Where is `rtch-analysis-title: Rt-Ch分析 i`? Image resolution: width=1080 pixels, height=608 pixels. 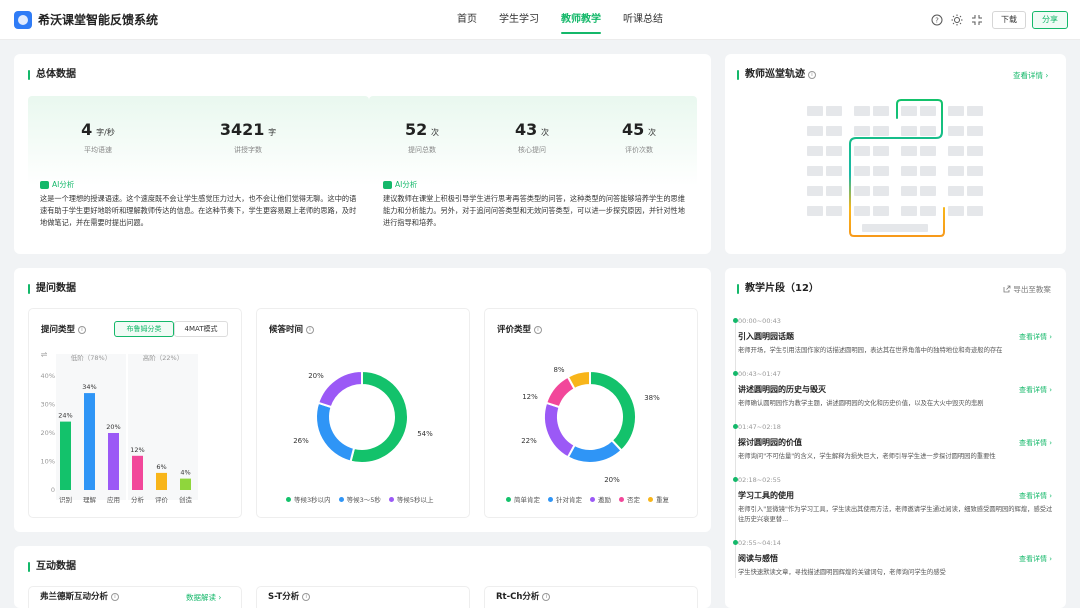 rtch-analysis-title: Rt-Ch分析 i is located at coordinates (523, 596).